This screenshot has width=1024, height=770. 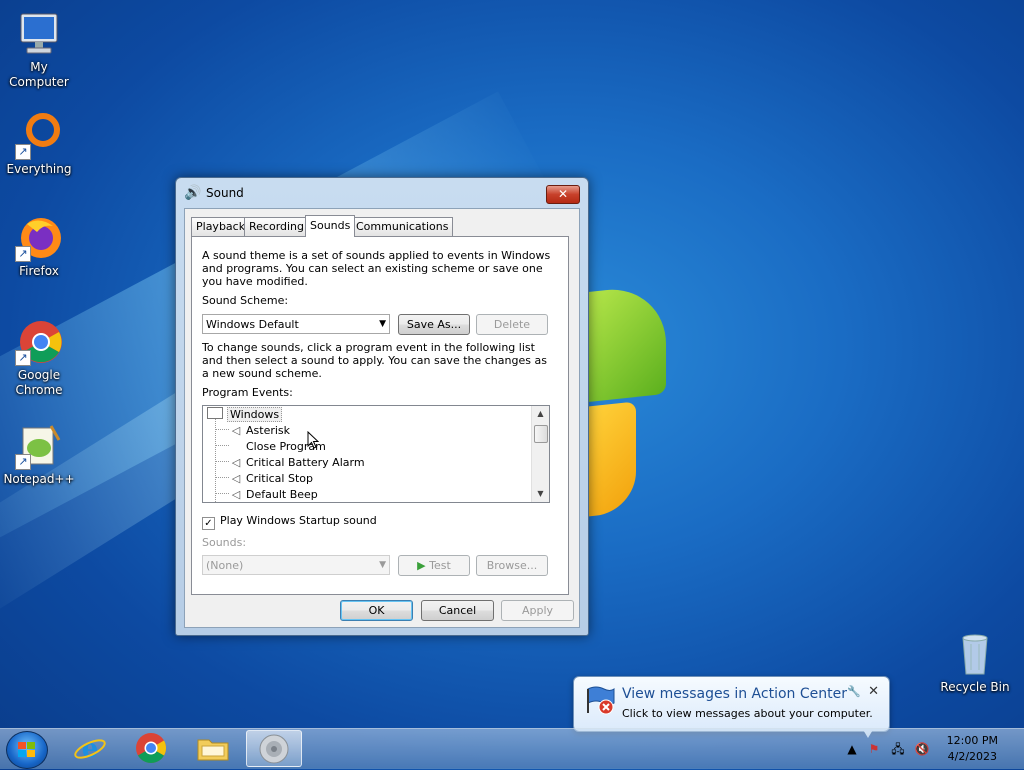 I want to click on scroll-up-arrow-icon: ▲, so click(x=540, y=414).